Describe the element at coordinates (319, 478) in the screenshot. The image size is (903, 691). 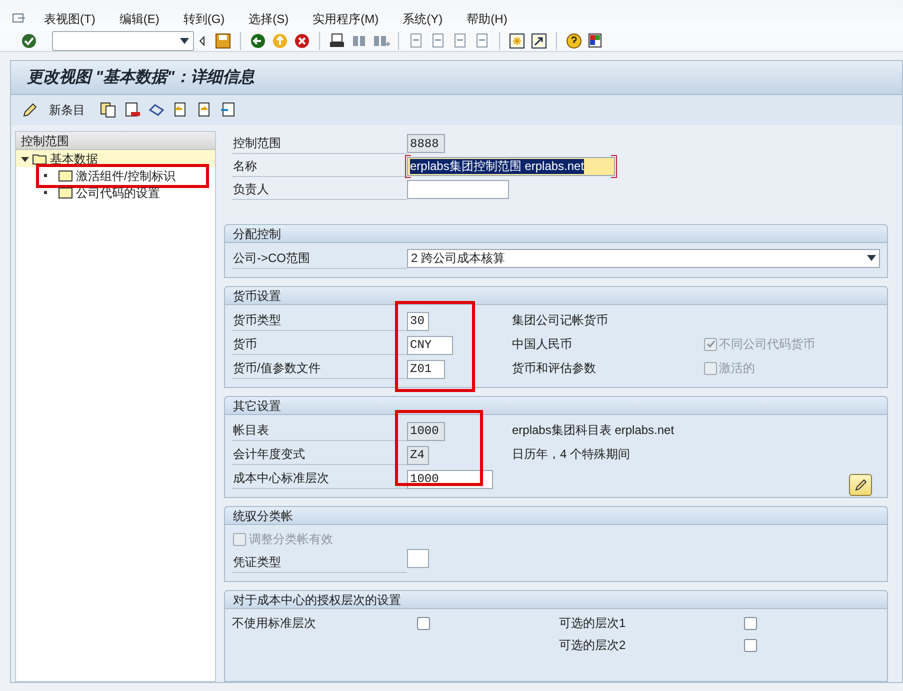
I see `field-label: 成本中心标准层次` at that location.